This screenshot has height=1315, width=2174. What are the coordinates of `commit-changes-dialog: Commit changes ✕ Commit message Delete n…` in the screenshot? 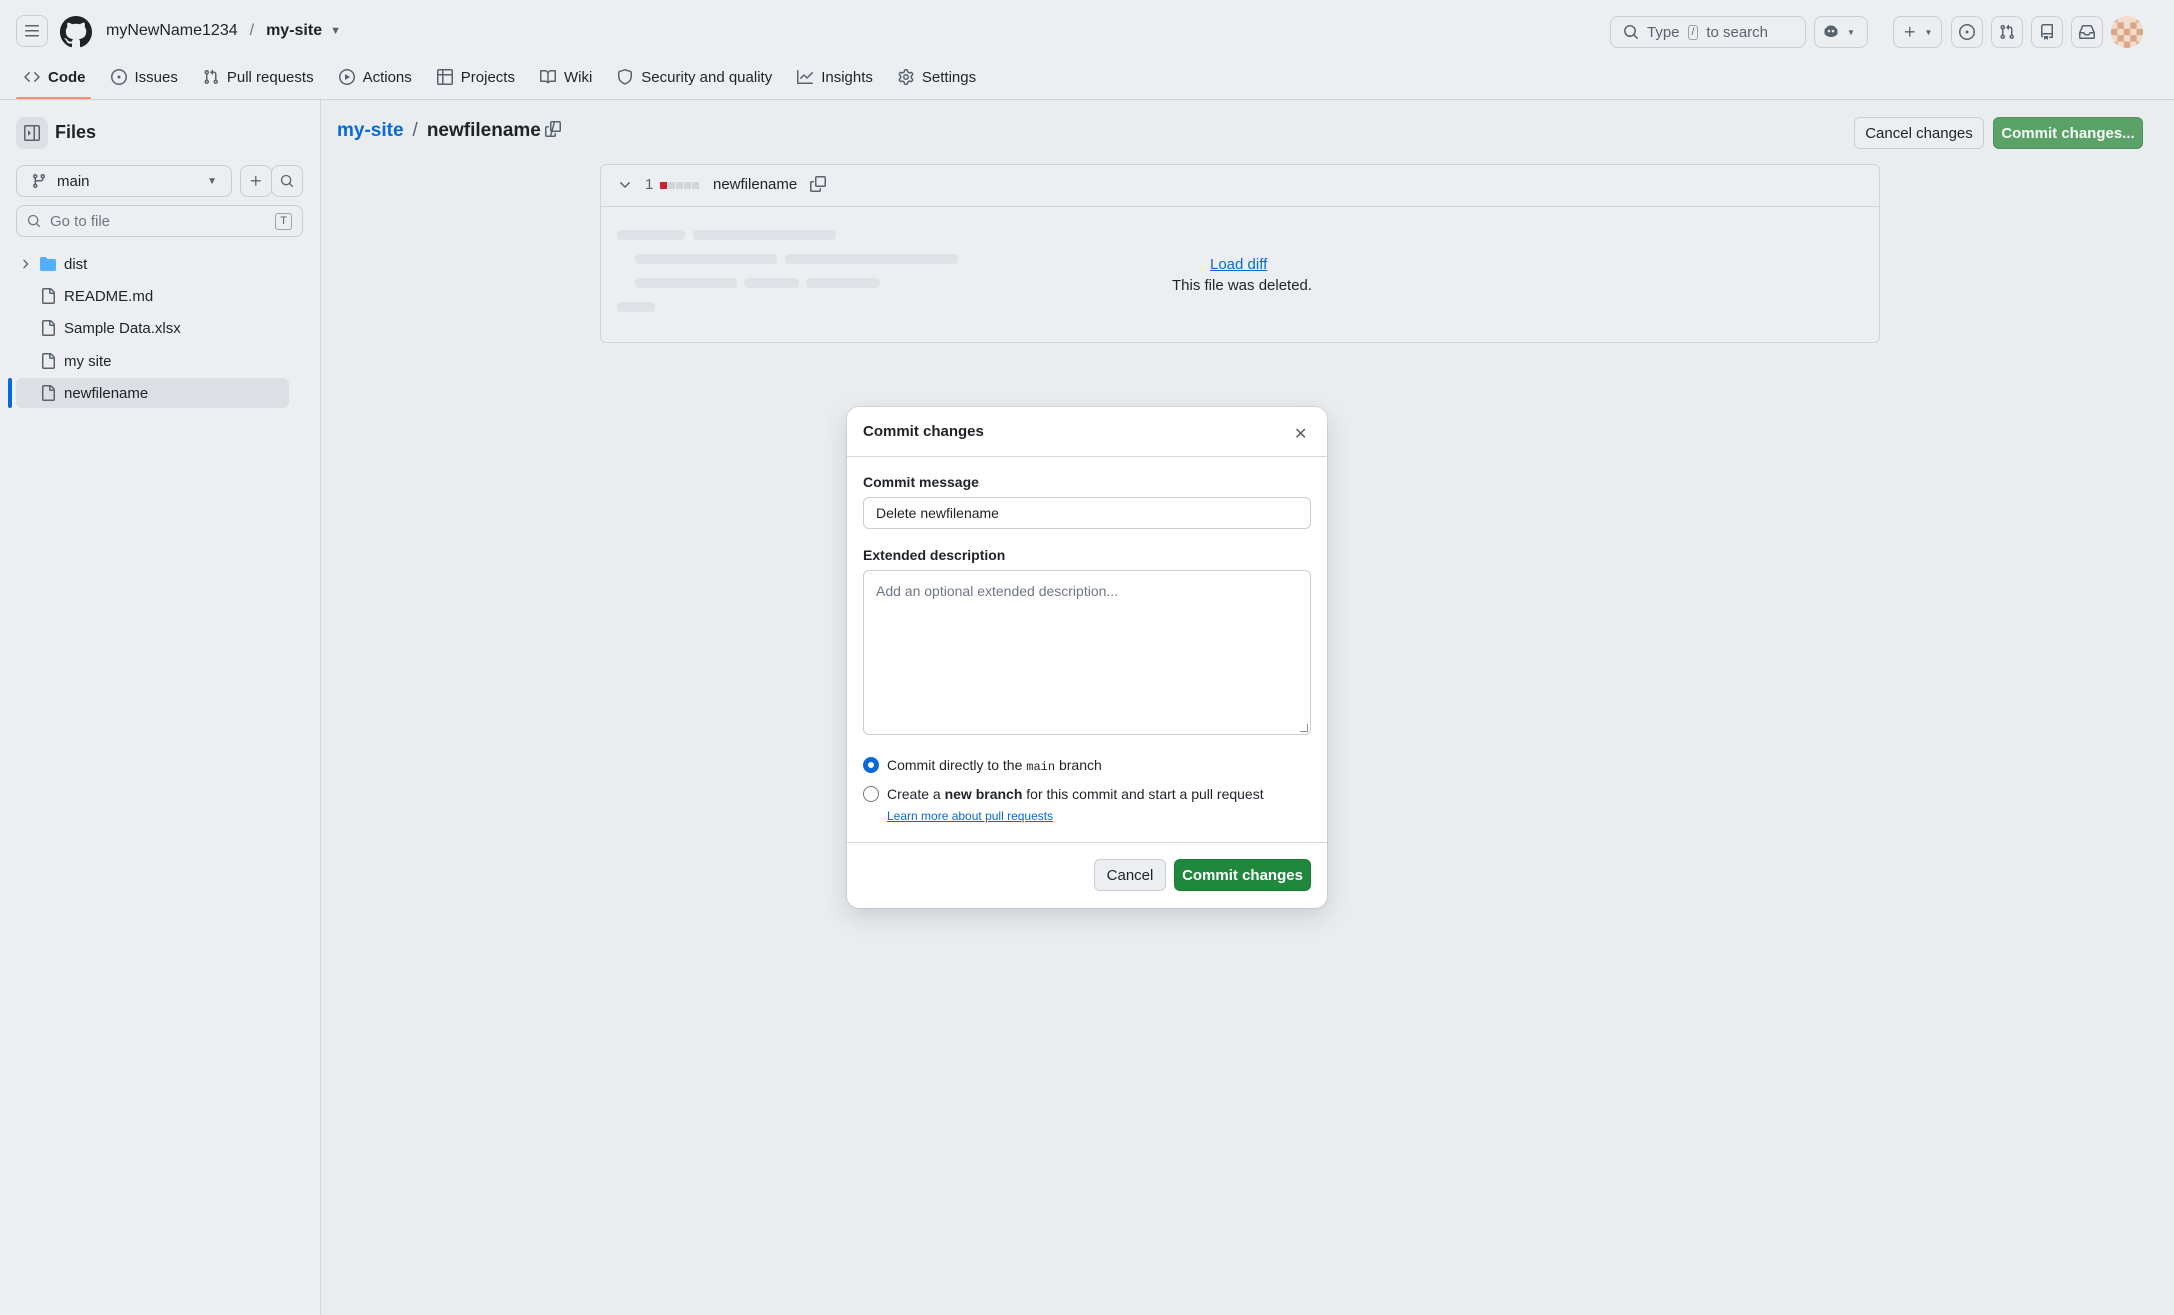 It's located at (1087, 657).